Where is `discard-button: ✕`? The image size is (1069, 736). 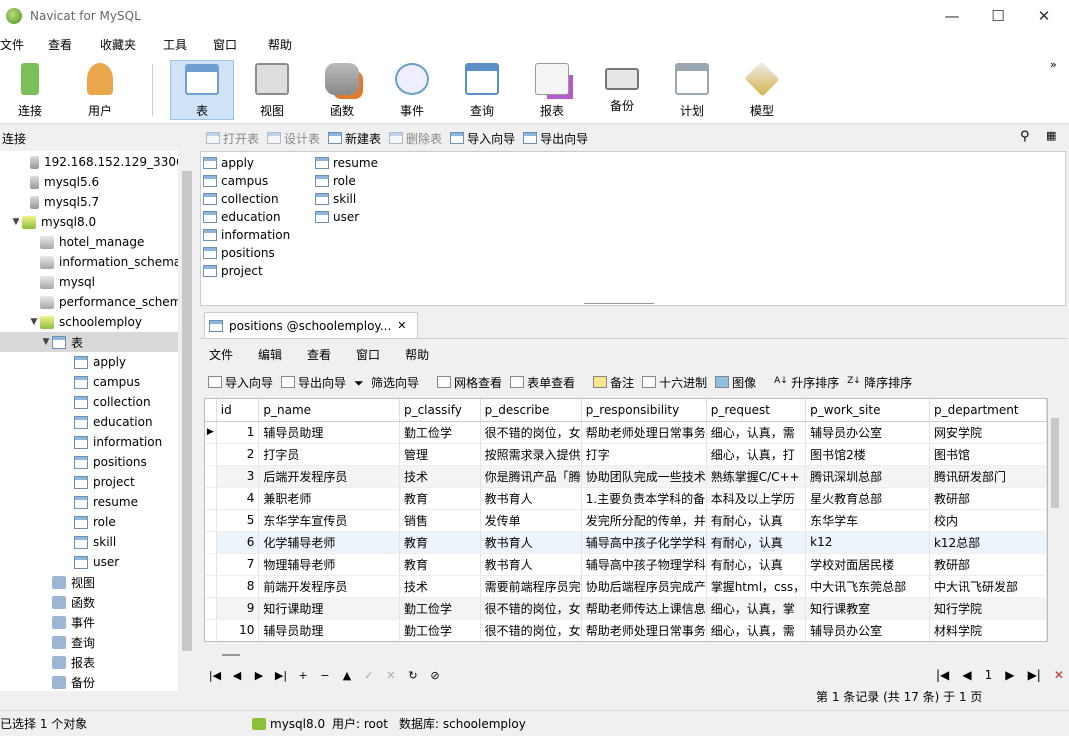
discard-button: ✕ is located at coordinates (391, 675).